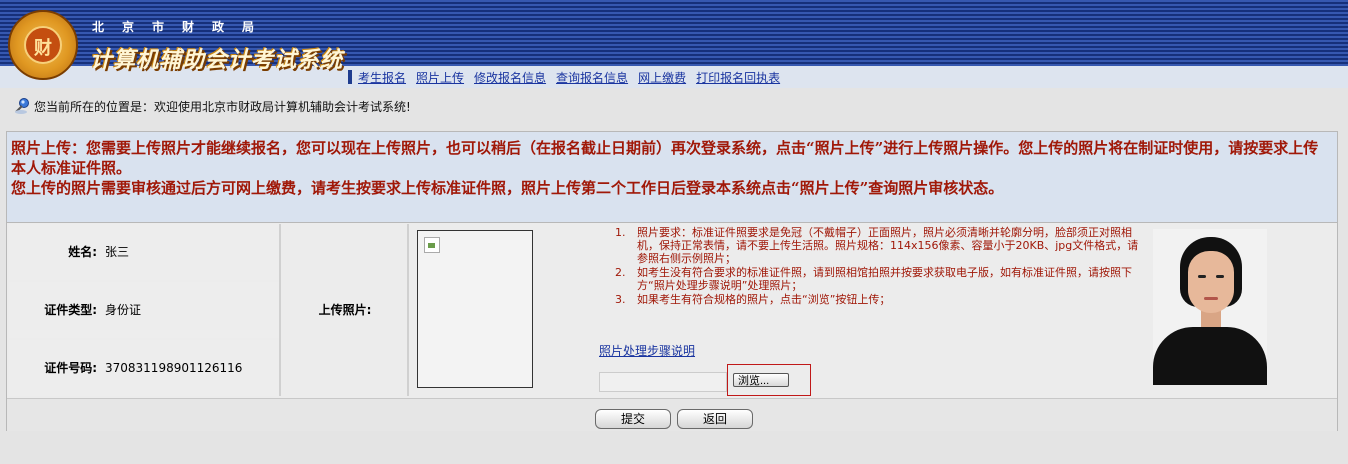 The width and height of the screenshot is (1348, 464). Describe the element at coordinates (123, 310) in the screenshot. I see `id-type-value: 身份证` at that location.